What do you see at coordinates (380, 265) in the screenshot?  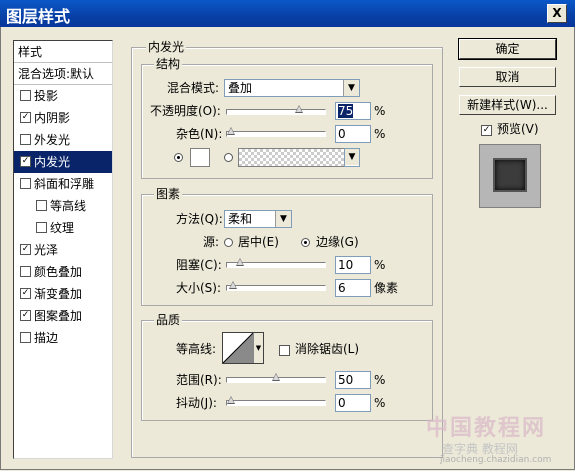 I see `choke-unit: %` at bounding box center [380, 265].